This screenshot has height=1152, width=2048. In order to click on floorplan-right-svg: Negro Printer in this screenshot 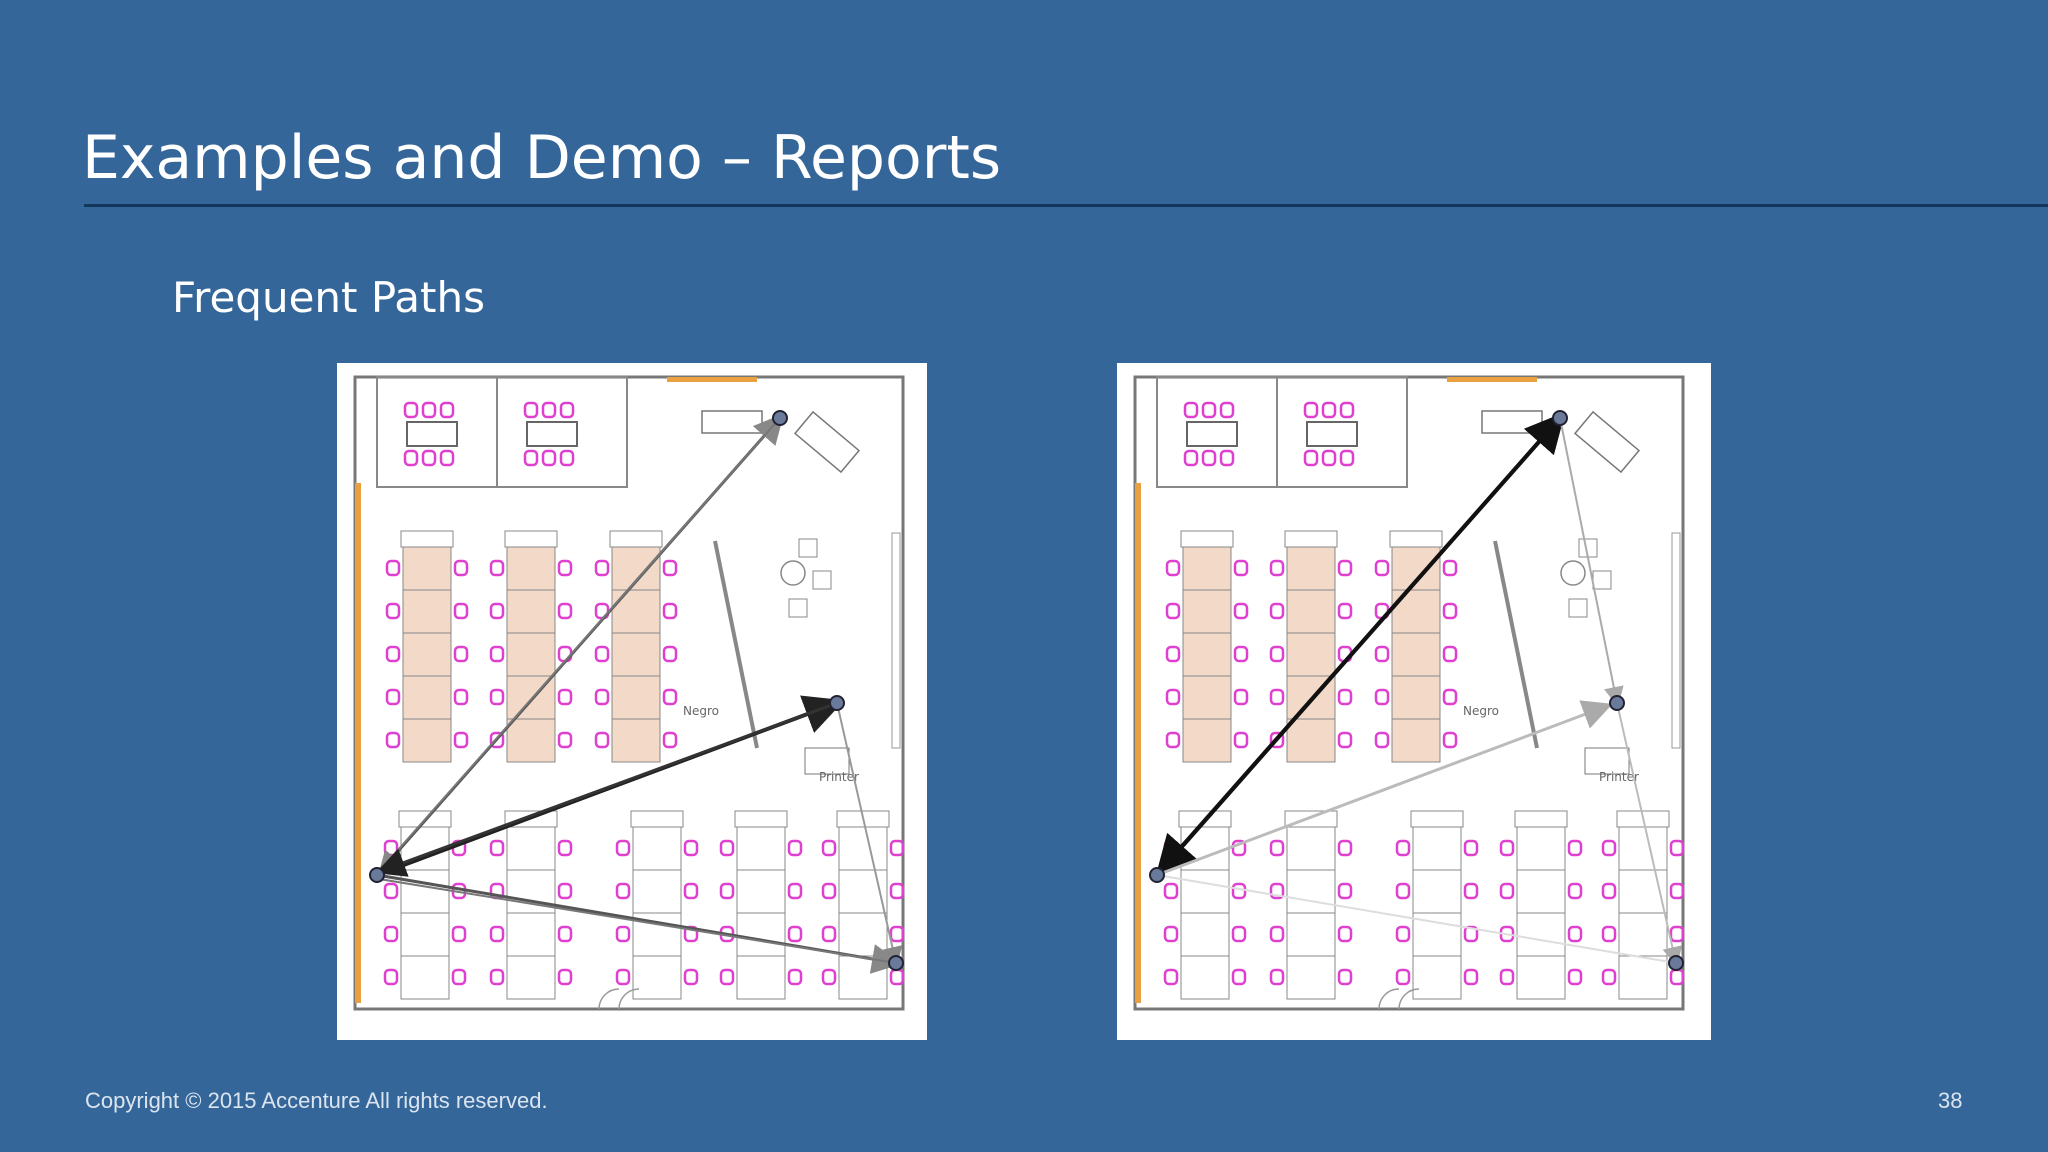, I will do `click(1409, 693)`.